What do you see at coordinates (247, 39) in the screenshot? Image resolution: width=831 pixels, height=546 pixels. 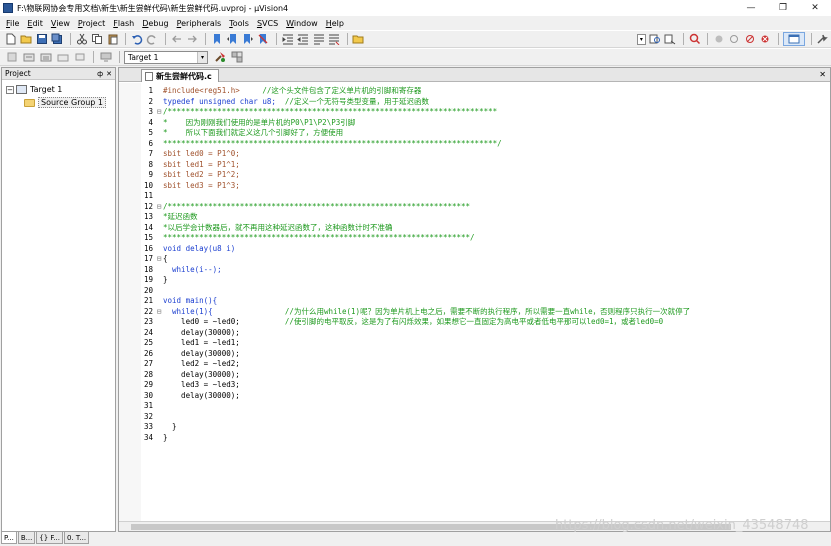 I see `bookmark-next-icon` at bounding box center [247, 39].